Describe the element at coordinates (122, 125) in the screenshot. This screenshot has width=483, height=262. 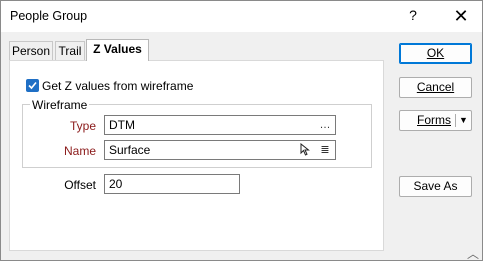
I see `type-value: DTM` at that location.